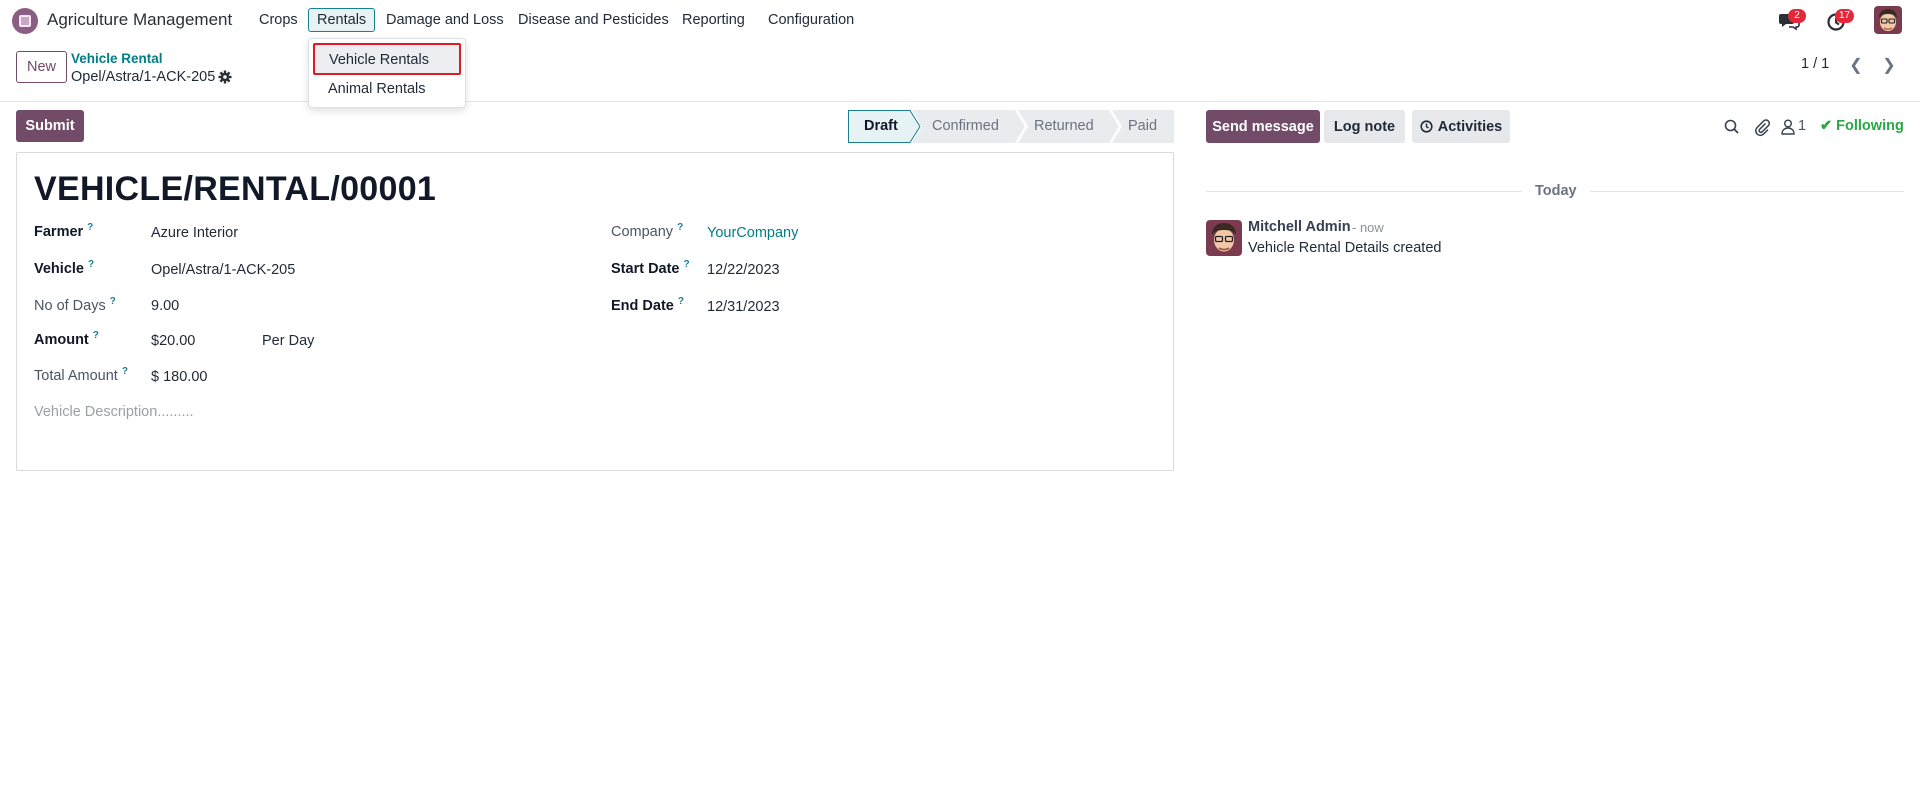 This screenshot has height=803, width=1920. Describe the element at coordinates (139, 20) in the screenshot. I see `app-name: Agriculture Management` at that location.